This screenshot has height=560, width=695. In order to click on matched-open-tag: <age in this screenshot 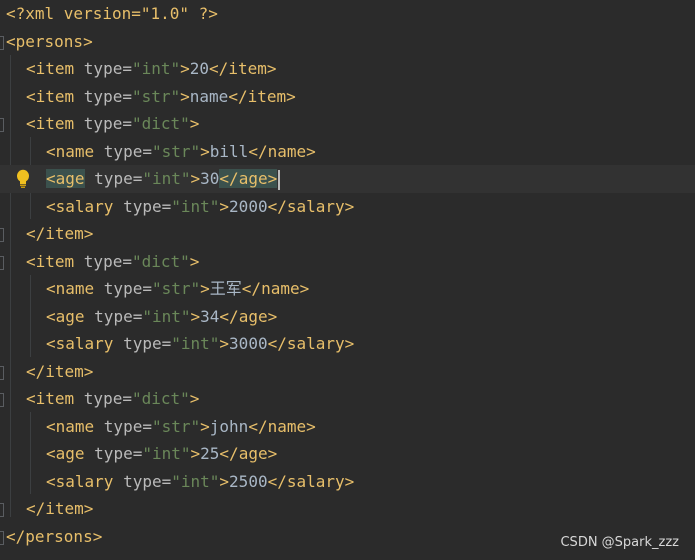, I will do `click(65, 178)`.